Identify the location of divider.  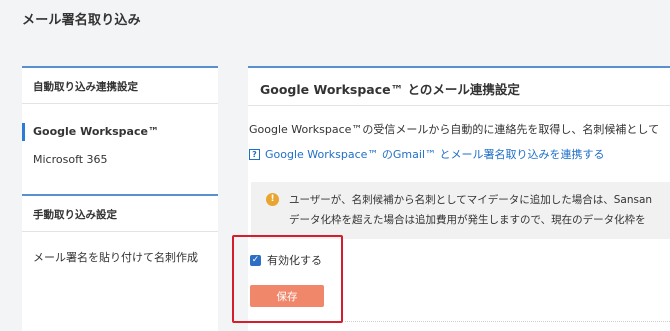
(507, 321).